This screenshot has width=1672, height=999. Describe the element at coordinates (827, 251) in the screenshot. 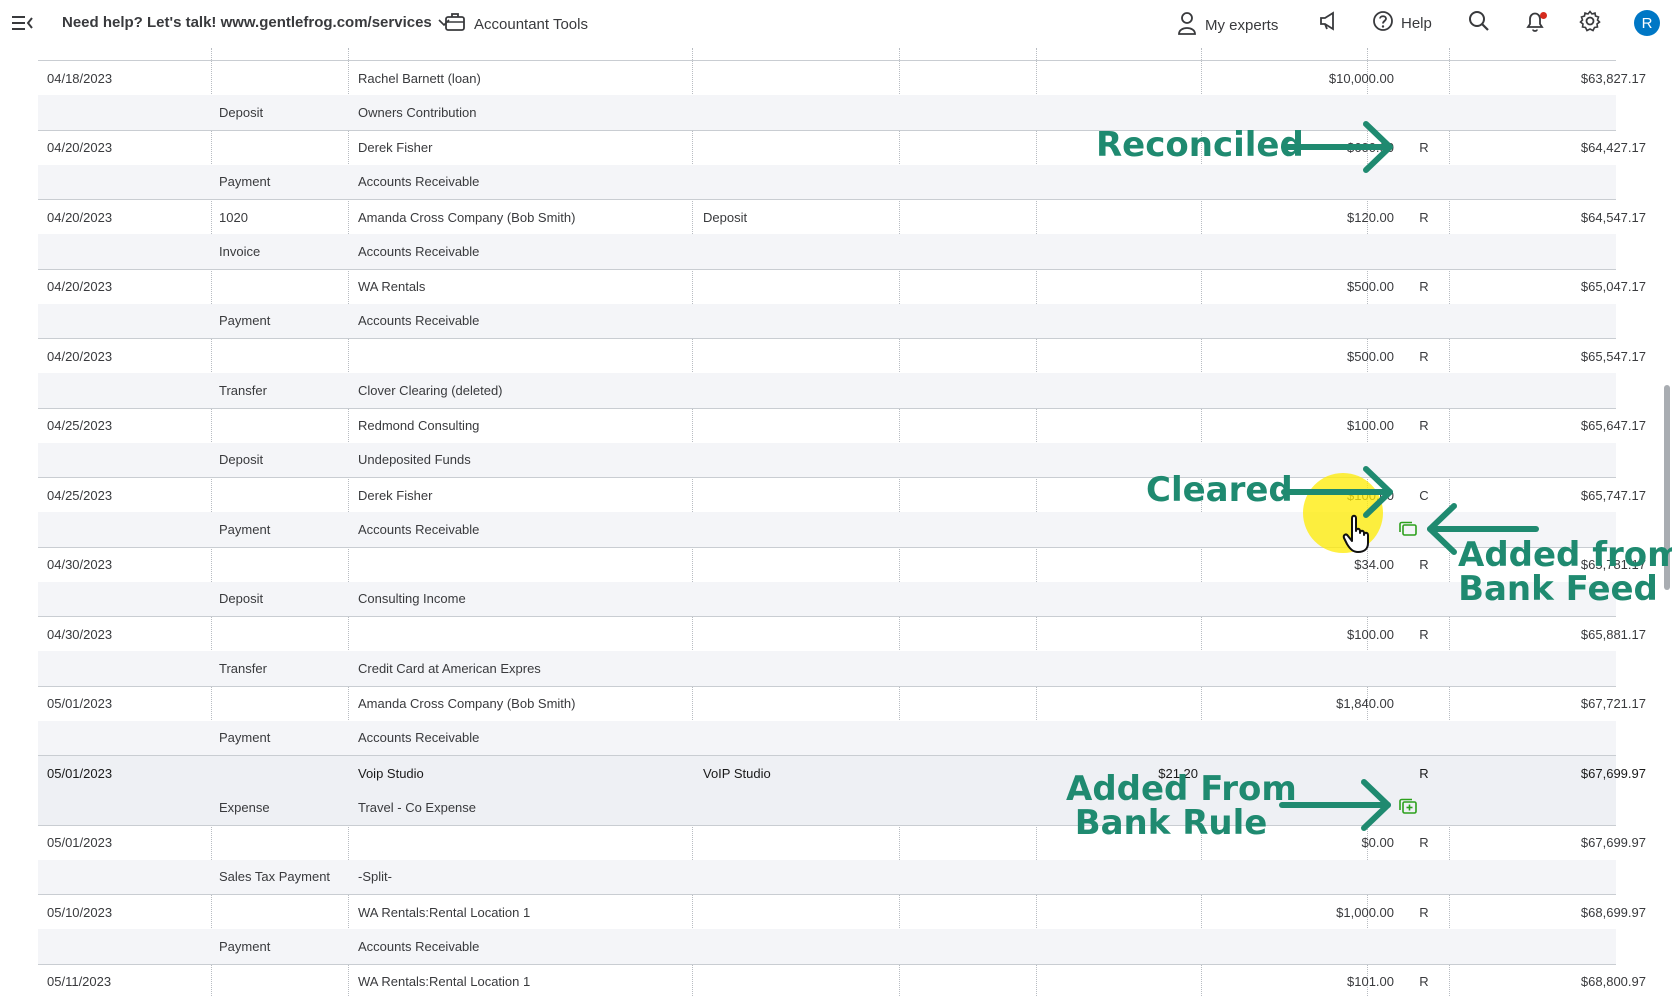

I see `transaction-line-2: Invoice Accounts Receivable` at that location.